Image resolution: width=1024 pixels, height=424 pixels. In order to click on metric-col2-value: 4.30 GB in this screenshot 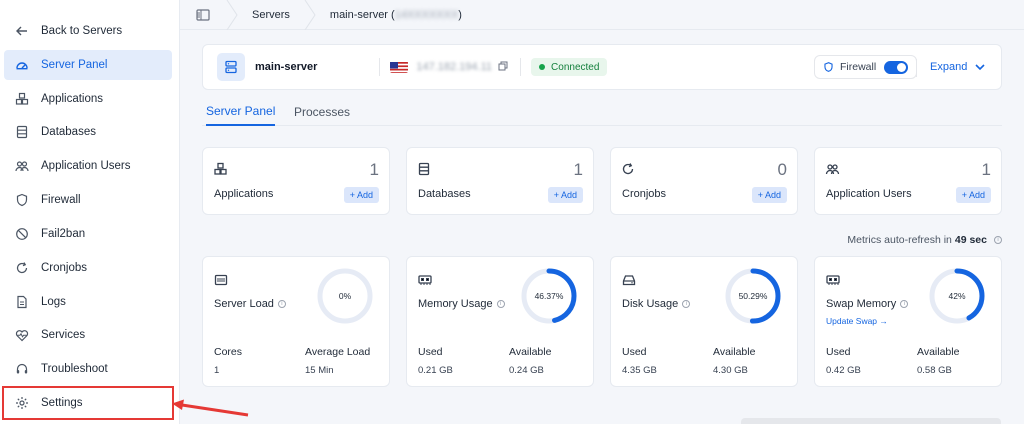, I will do `click(730, 370)`.